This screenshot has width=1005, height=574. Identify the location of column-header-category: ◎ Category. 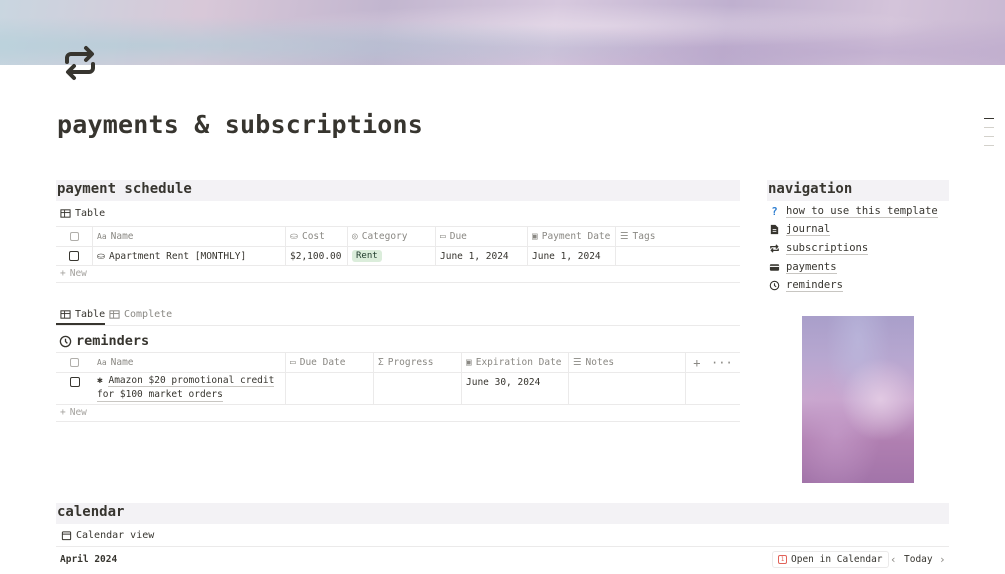
(392, 236).